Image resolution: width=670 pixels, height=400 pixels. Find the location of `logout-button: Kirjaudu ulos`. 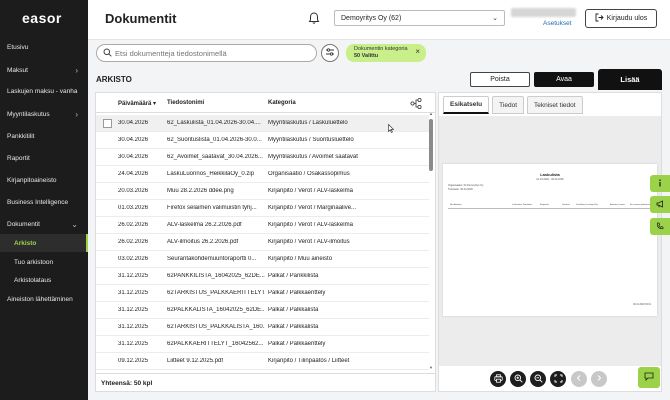

logout-button: Kirjaudu ulos is located at coordinates (621, 18).